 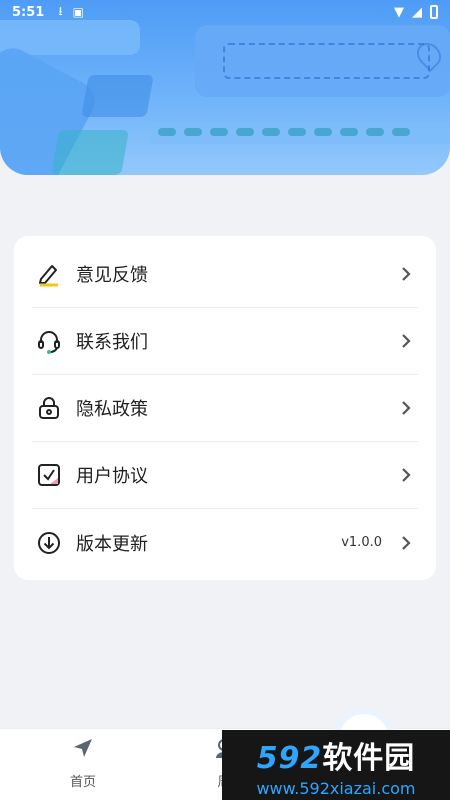 I want to click on menu-item-privacy-policy: 隐私政策, so click(x=225, y=408).